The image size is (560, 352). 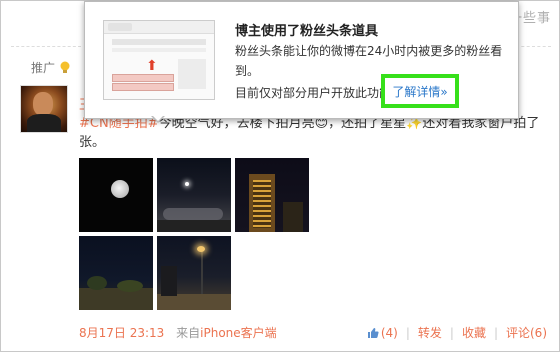 I want to click on popup-pointer-inner, so click(x=158, y=118).